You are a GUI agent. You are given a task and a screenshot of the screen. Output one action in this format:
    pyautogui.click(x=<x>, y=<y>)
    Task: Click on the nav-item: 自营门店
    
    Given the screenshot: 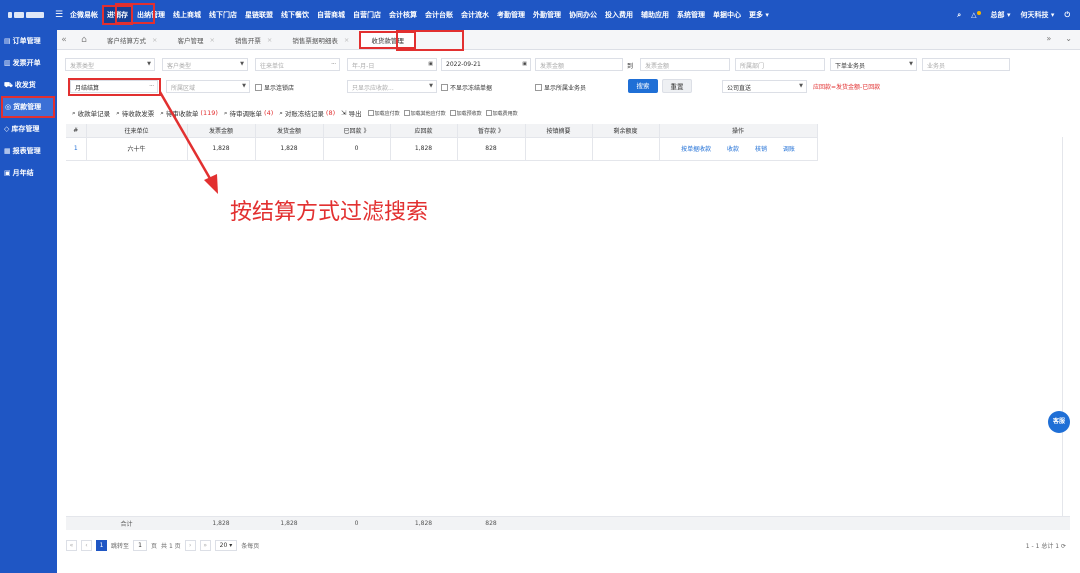 What is the action you would take?
    pyautogui.click(x=367, y=15)
    